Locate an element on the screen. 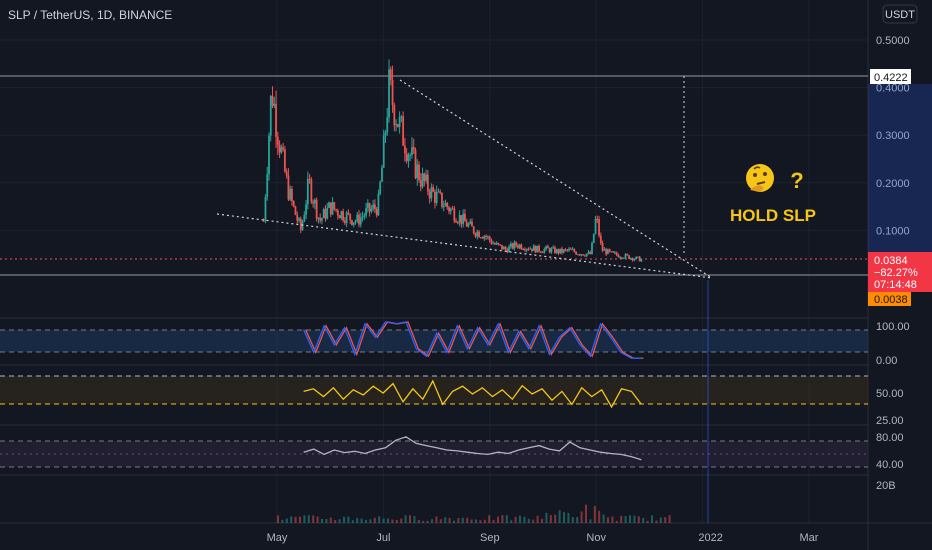  annotation: ? HOLD SLP is located at coordinates (773, 194).